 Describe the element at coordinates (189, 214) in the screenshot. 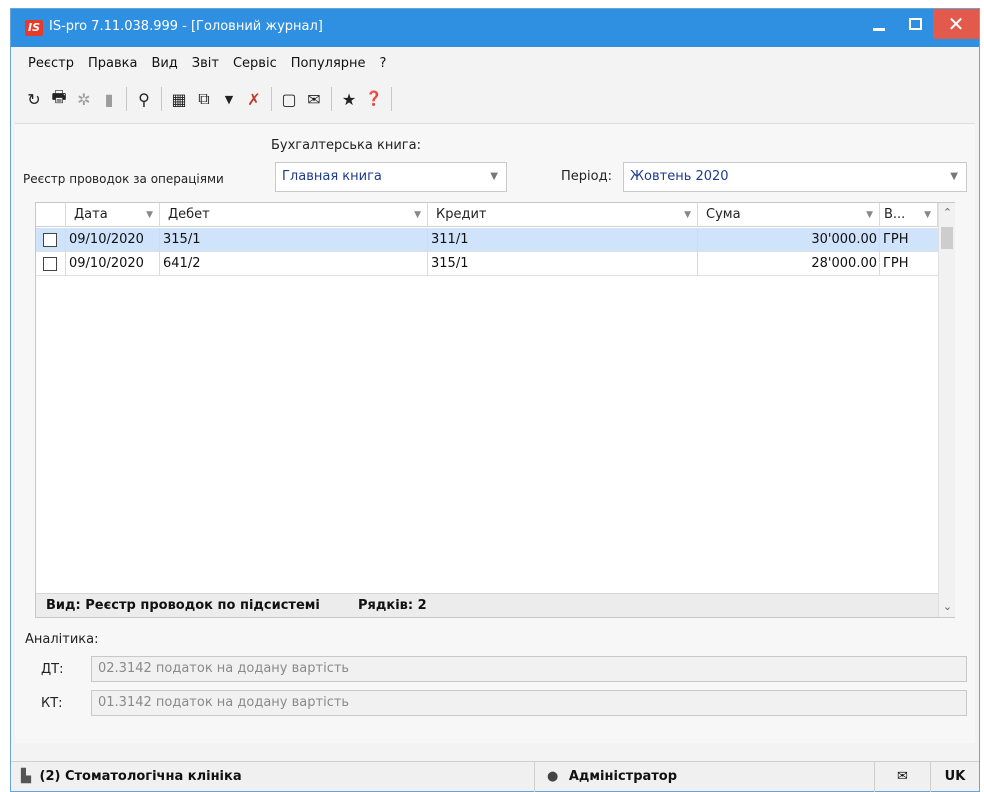

I see `column-header-debit-label: Дебет` at that location.